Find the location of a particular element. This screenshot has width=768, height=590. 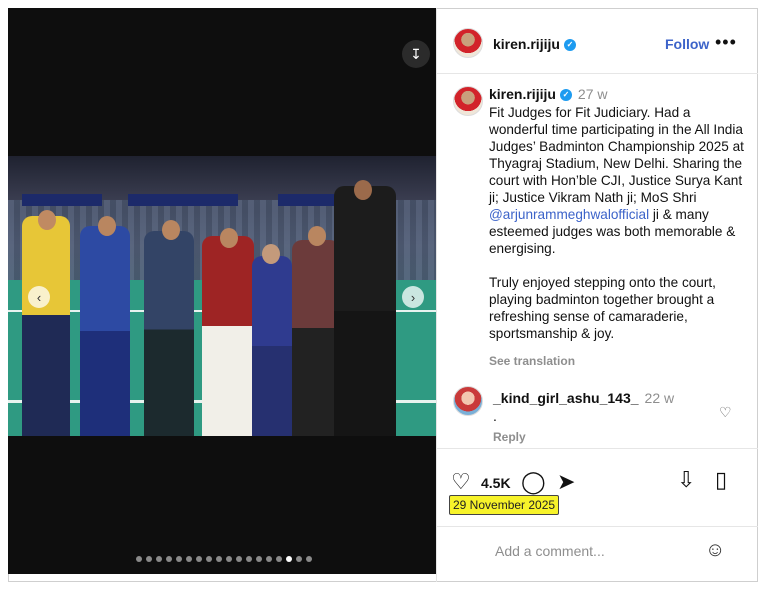

chevron-right-icon: › is located at coordinates (413, 297).